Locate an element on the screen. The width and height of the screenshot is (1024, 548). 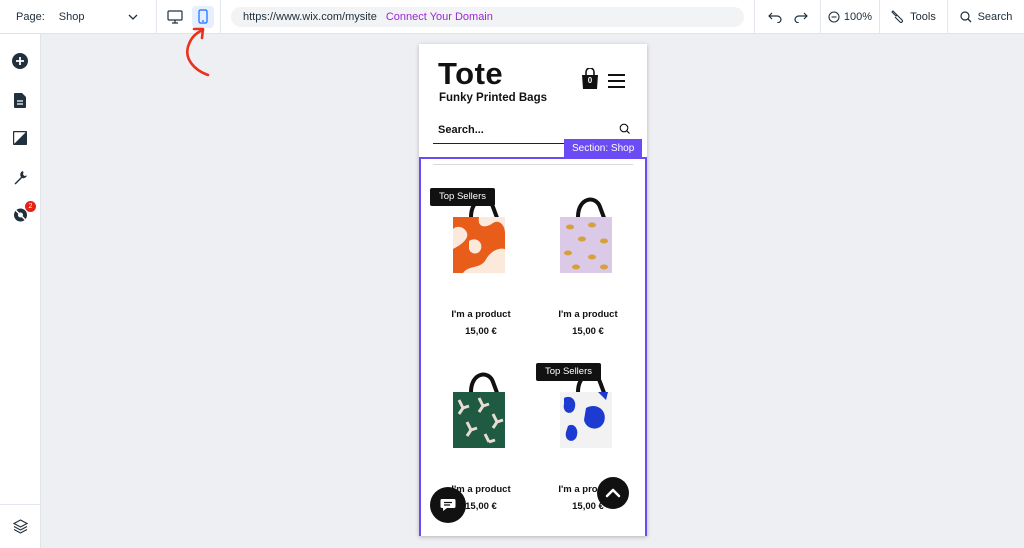
pages-button is located at coordinates (20, 100).